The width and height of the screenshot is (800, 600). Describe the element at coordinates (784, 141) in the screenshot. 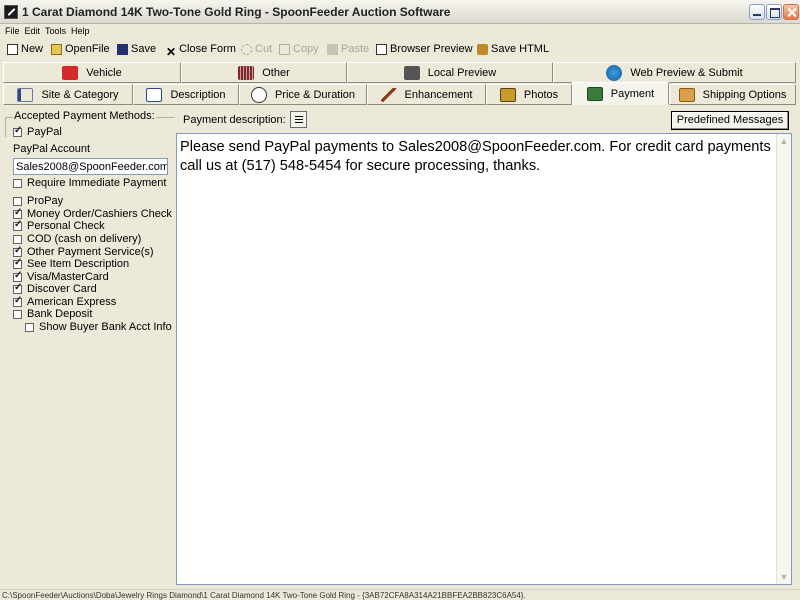

I see `scroll-up-arrow-icon: ▲` at that location.